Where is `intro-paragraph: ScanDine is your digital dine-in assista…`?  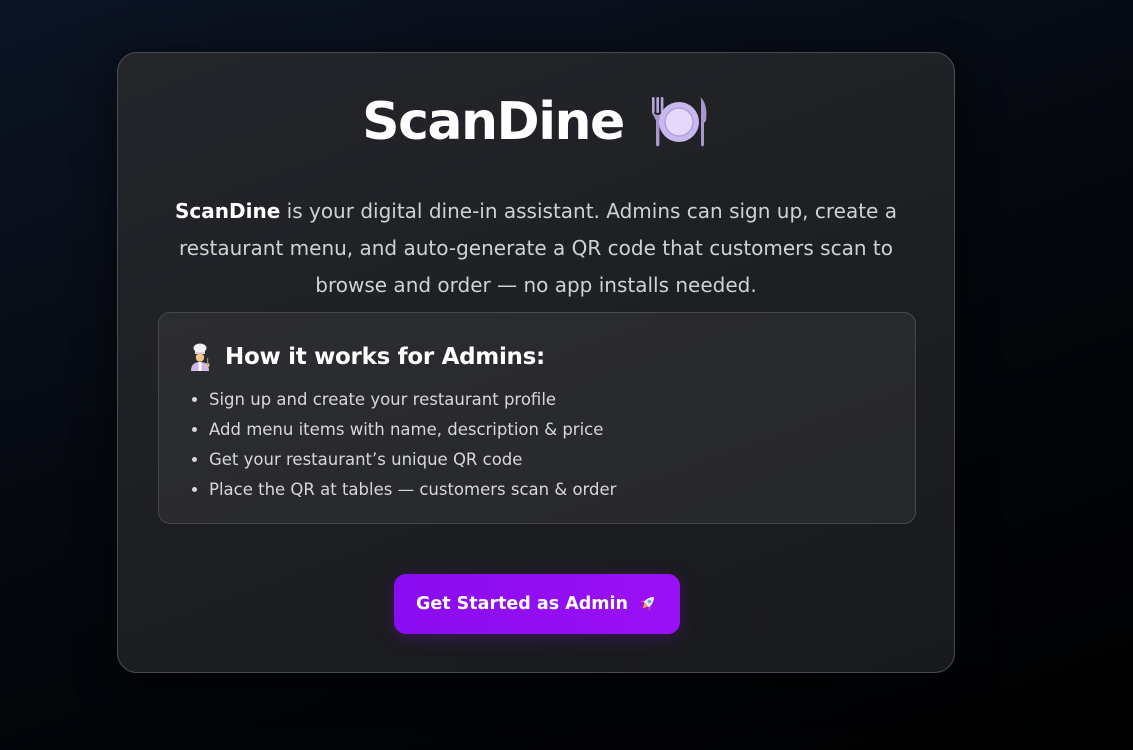 intro-paragraph: ScanDine is your digital dine-in assista… is located at coordinates (536, 248).